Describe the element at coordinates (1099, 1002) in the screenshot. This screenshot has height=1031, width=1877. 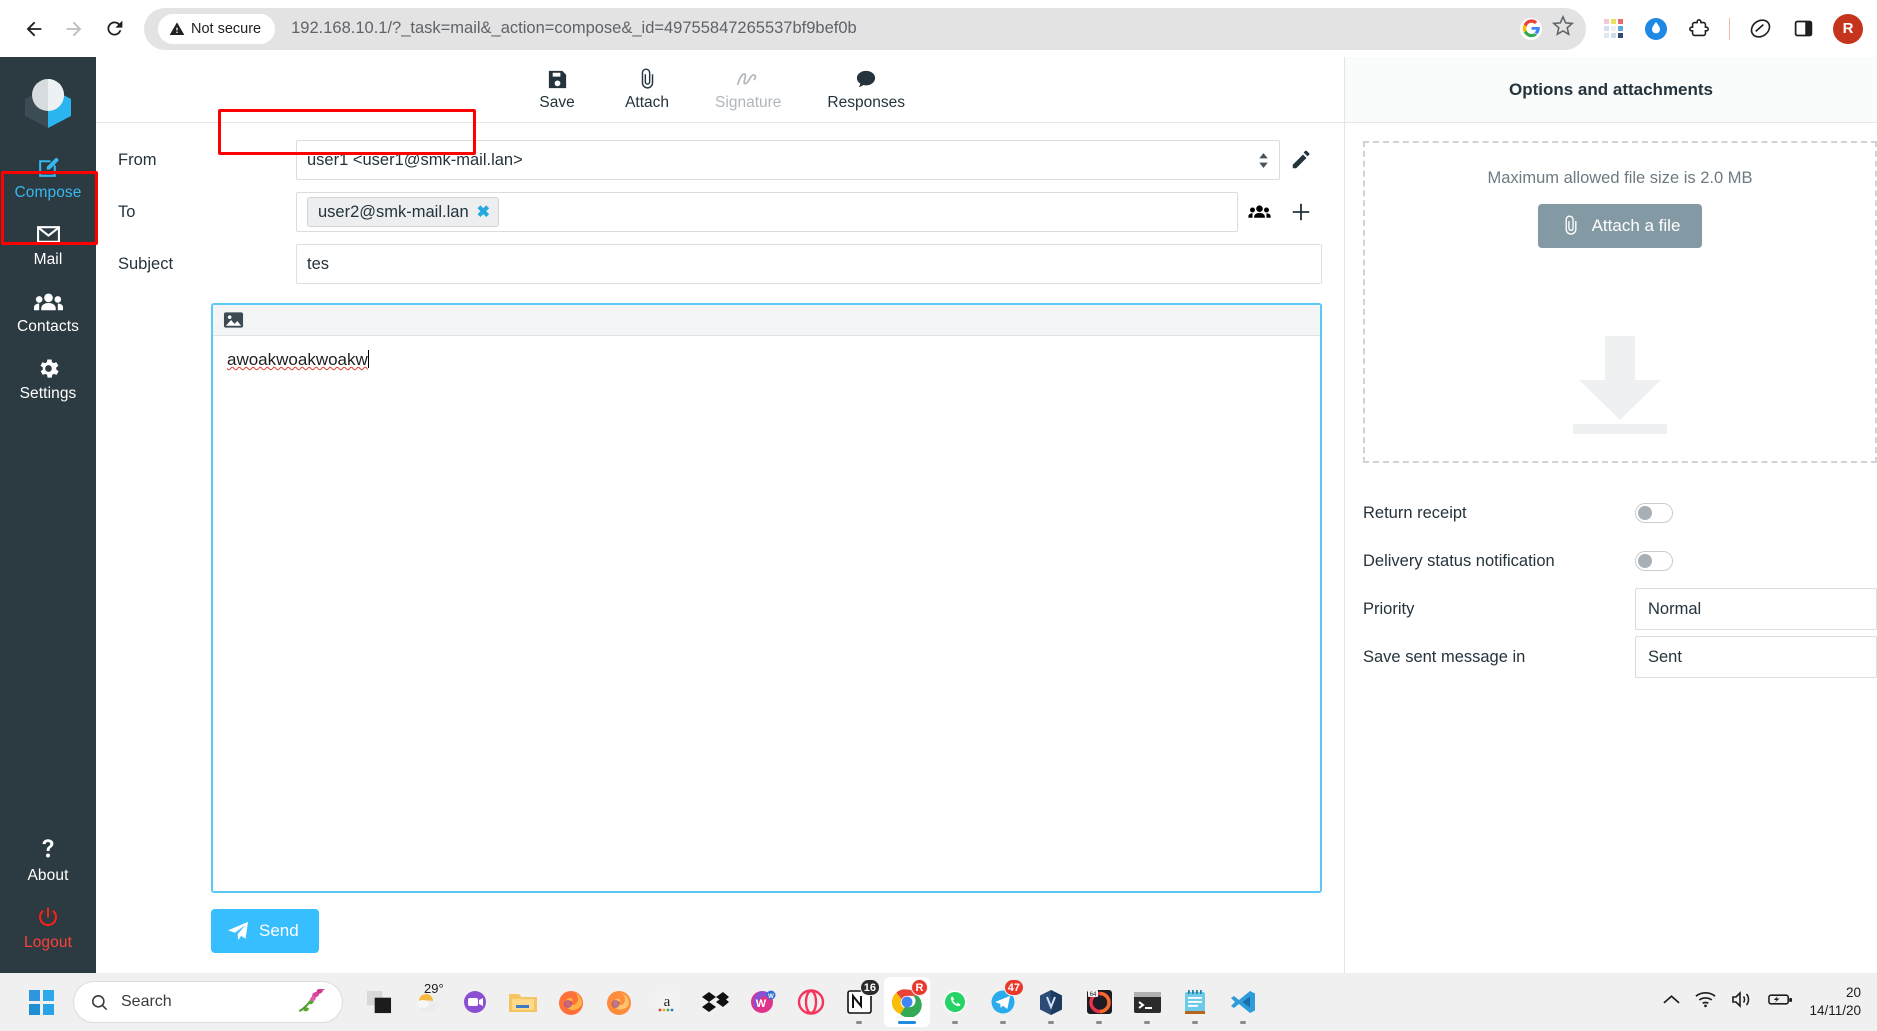
I see `camtasia-app: 64` at that location.